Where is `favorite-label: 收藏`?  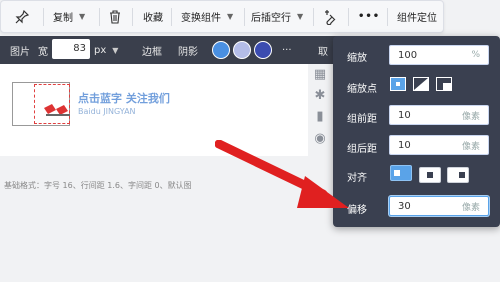
favorite-label: 收藏 is located at coordinates (153, 18).